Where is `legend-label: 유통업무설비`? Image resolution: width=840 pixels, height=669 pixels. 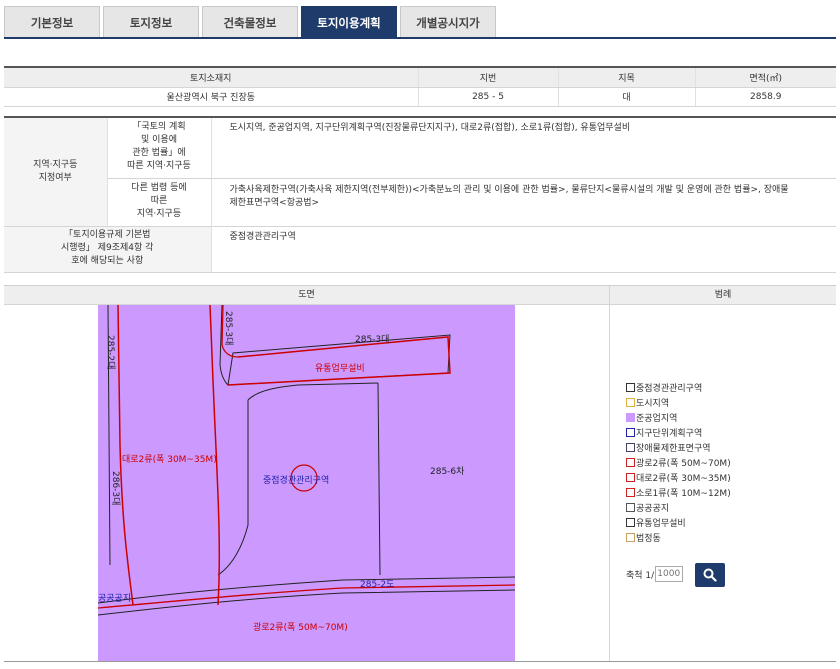 legend-label: 유통업무설비 is located at coordinates (661, 524).